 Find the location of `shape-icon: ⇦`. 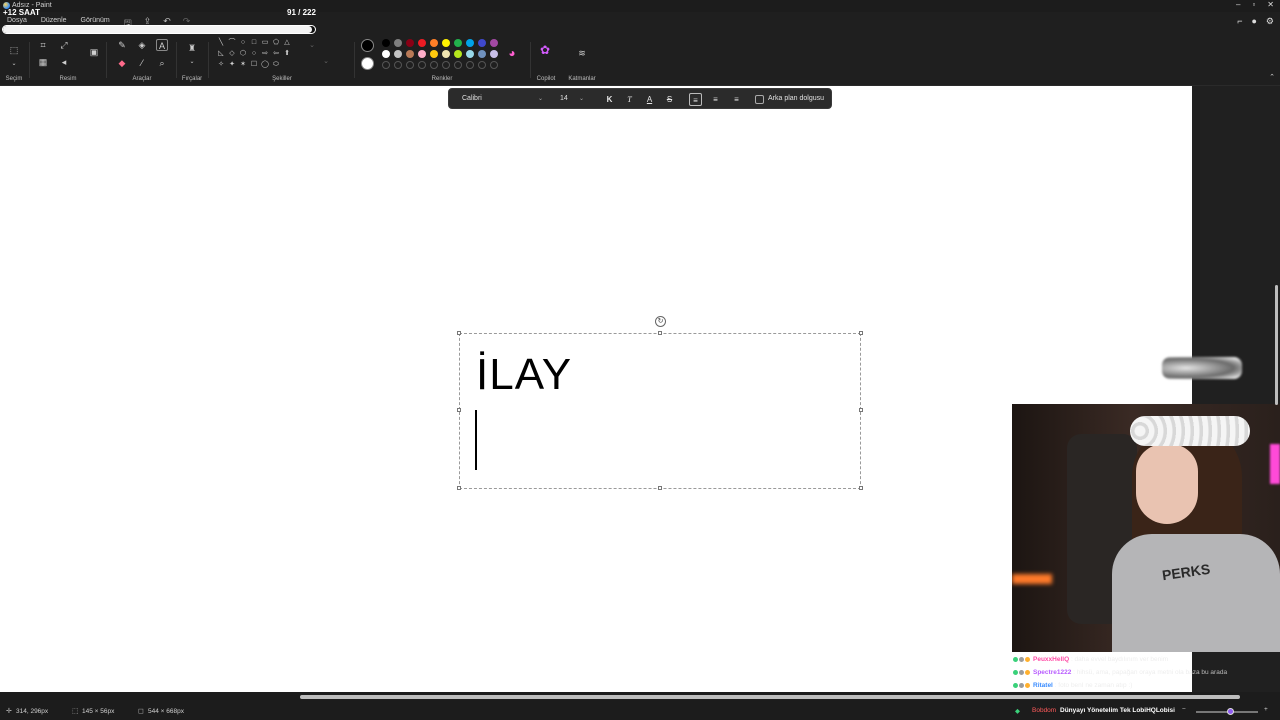

shape-icon: ⇦ is located at coordinates (276, 54).